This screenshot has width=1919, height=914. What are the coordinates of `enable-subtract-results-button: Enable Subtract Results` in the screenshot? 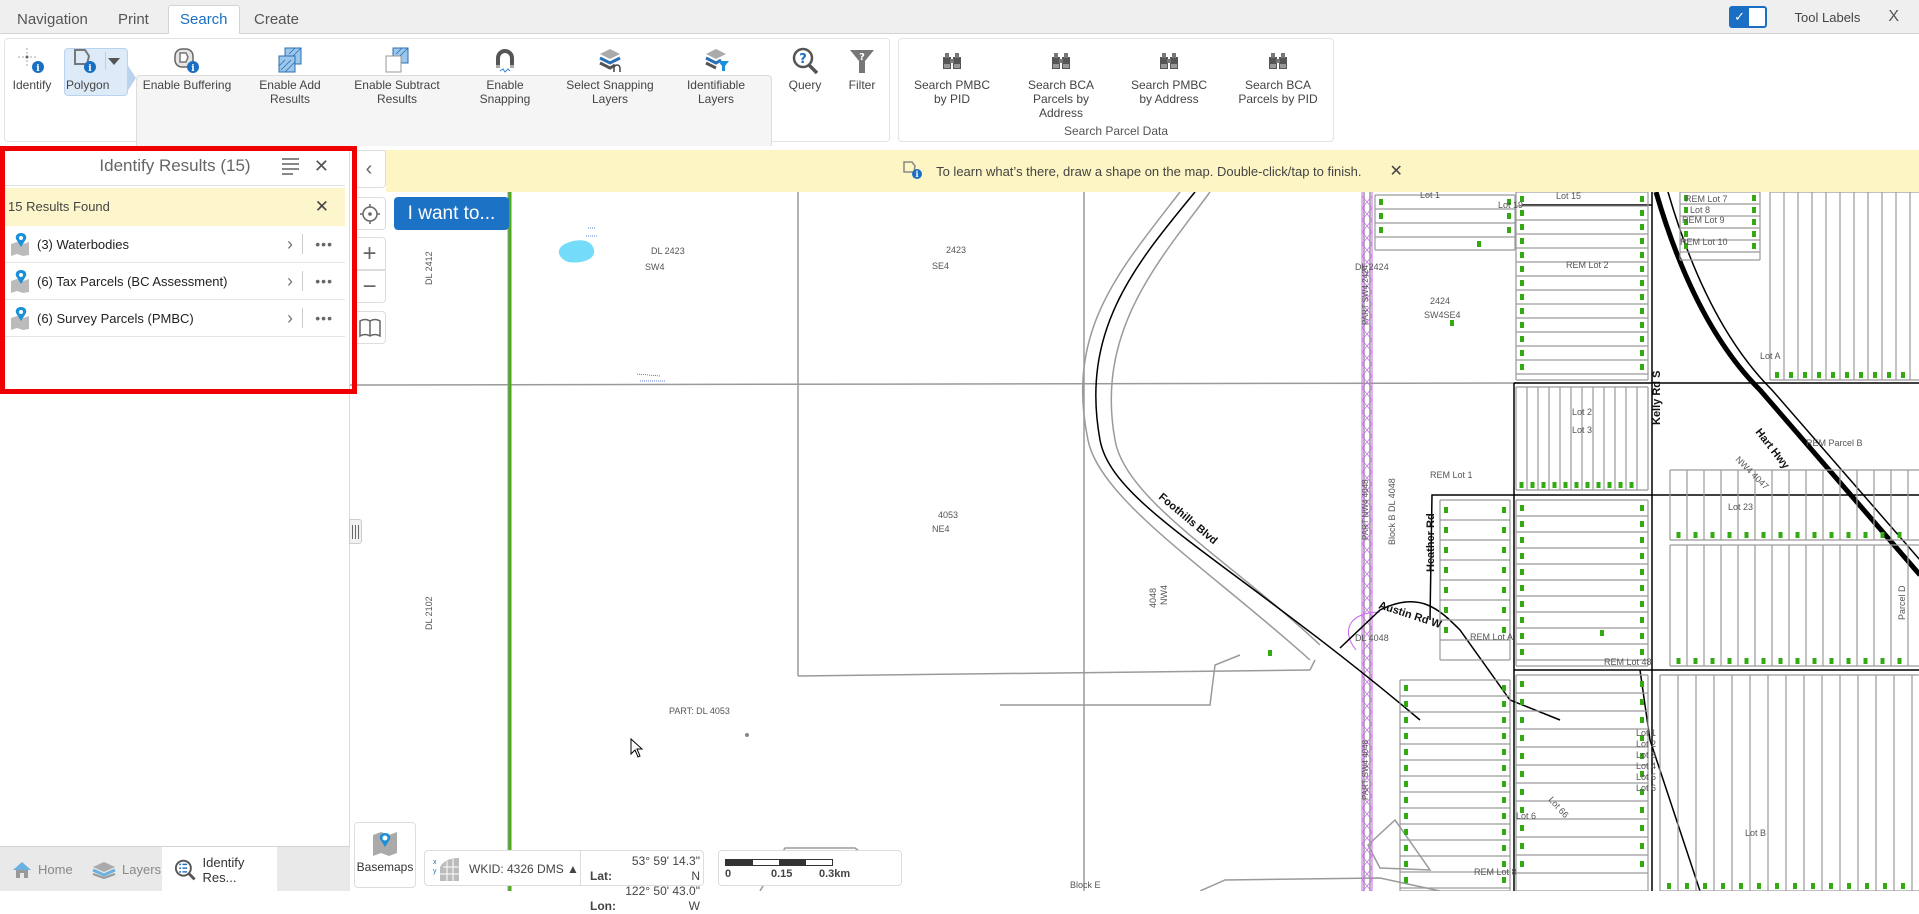 It's located at (397, 75).